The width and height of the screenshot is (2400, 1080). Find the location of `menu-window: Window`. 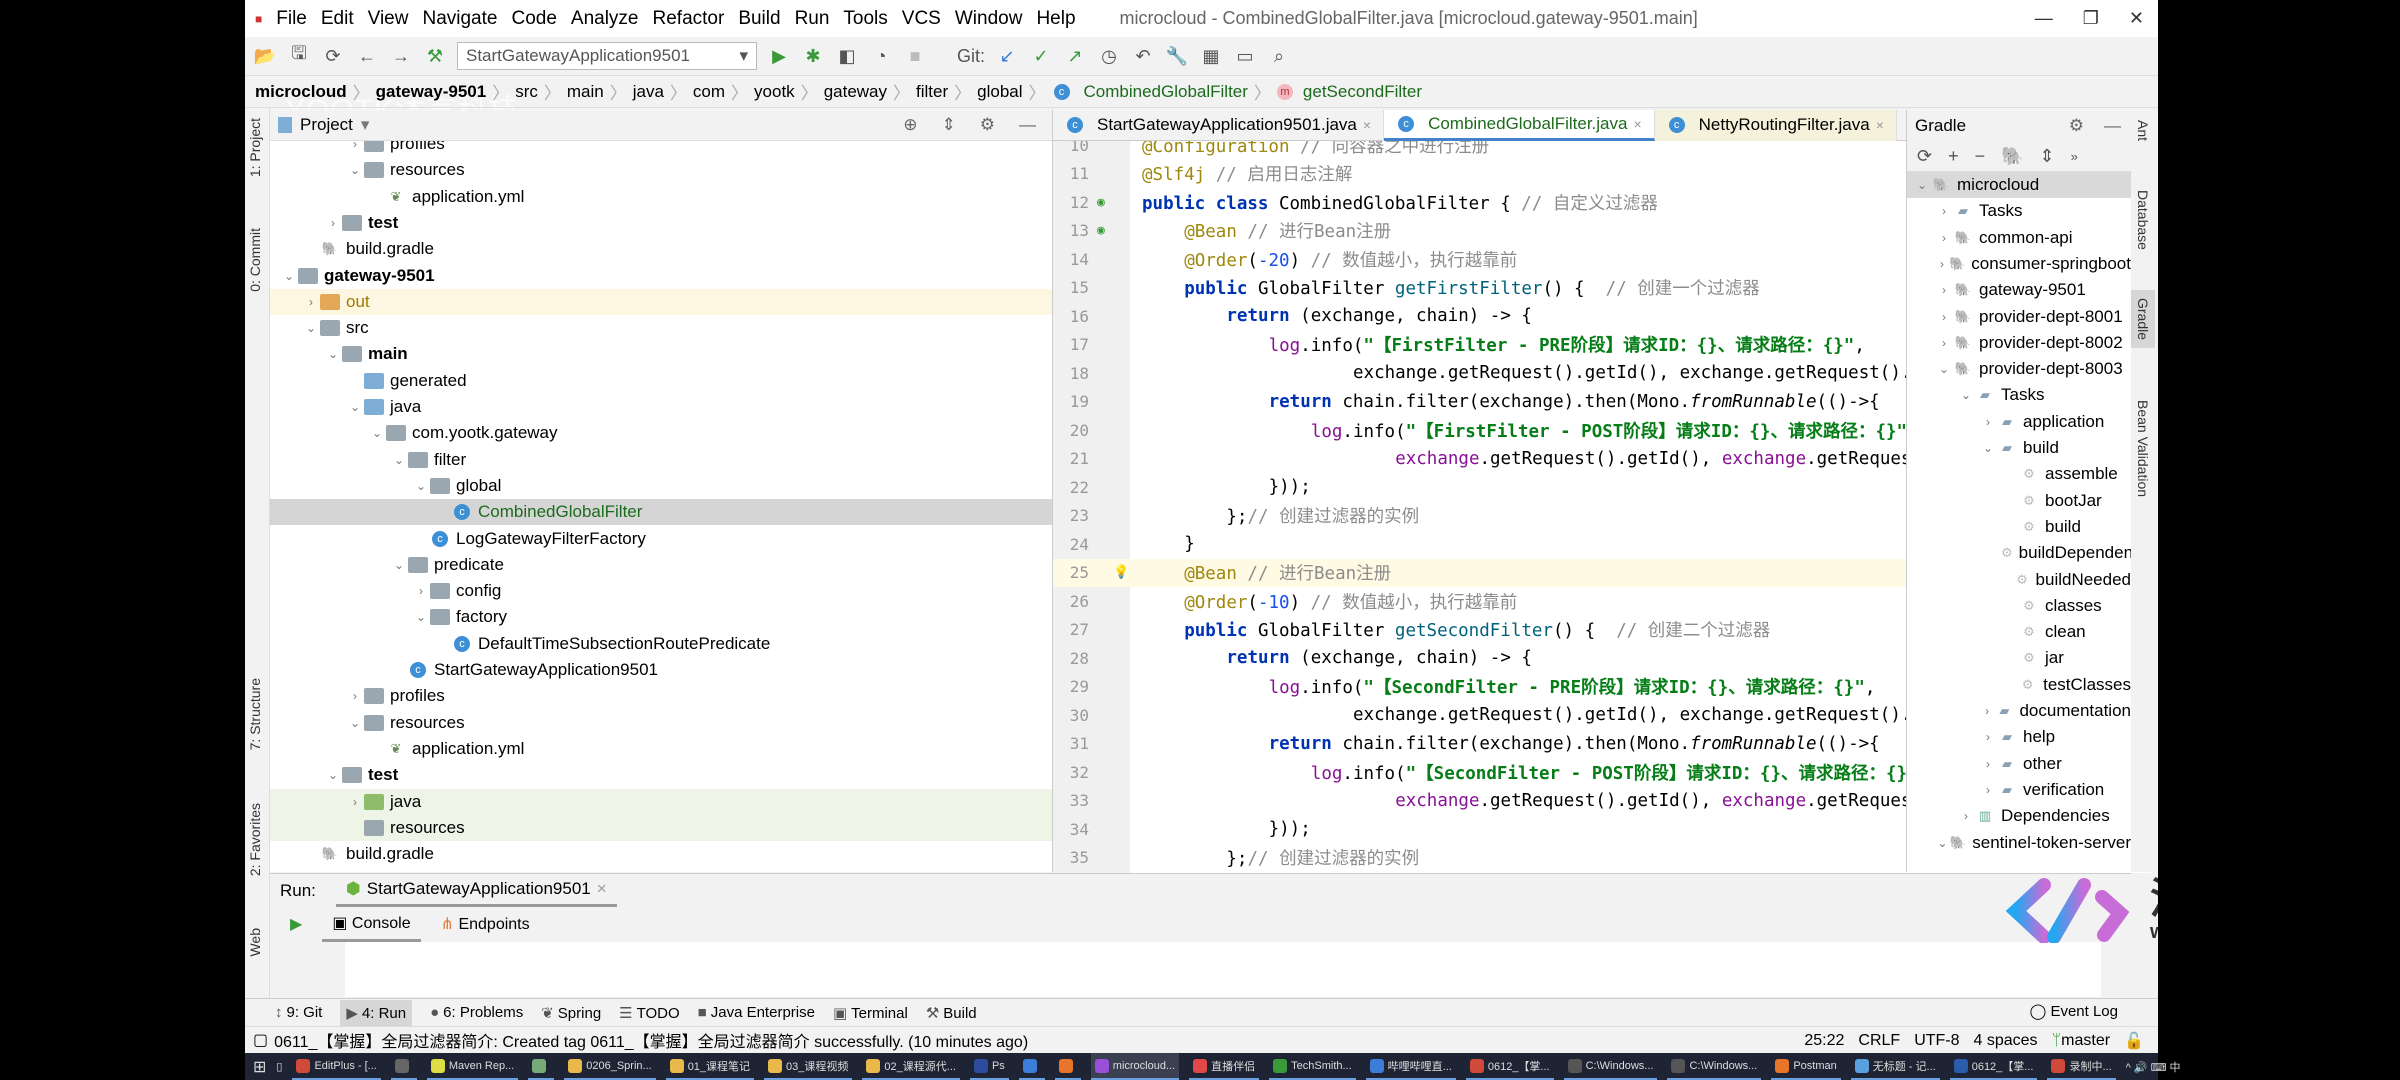

menu-window: Window is located at coordinates (989, 19).